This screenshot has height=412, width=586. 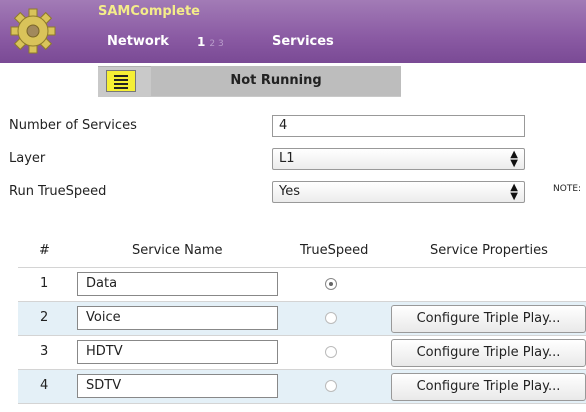 I want to click on layer-label: Layer, so click(x=27, y=158).